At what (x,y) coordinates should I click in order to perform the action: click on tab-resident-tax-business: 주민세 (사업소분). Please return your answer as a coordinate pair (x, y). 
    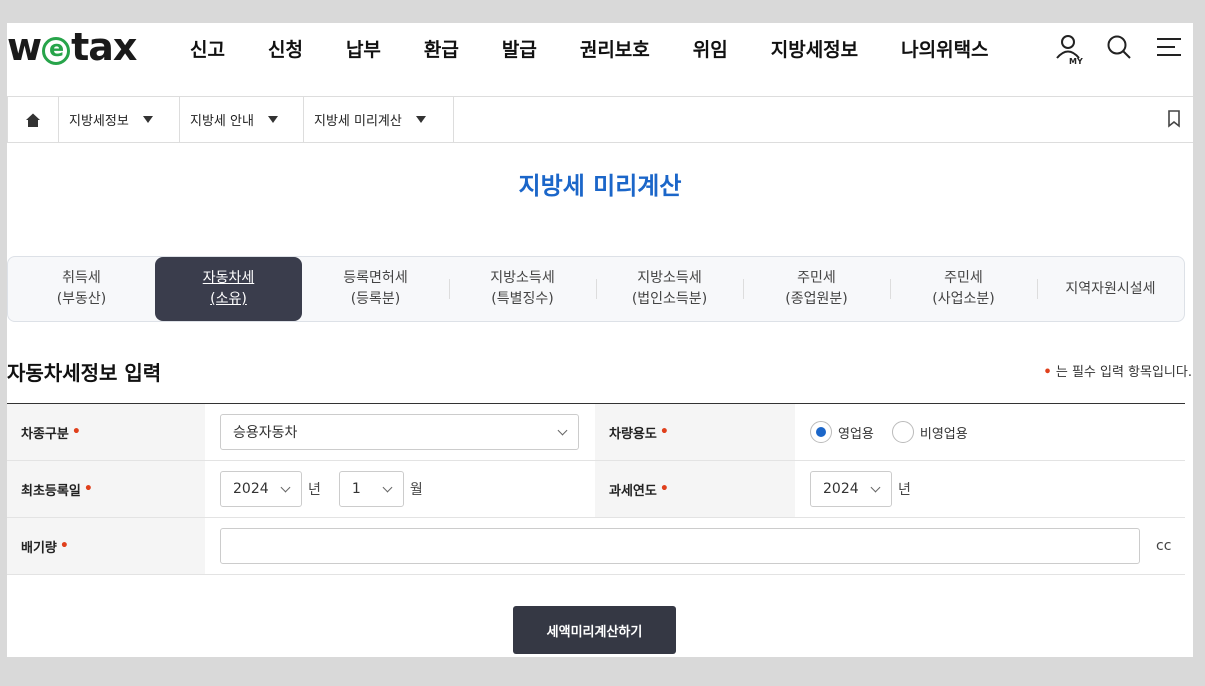
    Looking at the image, I should click on (963, 289).